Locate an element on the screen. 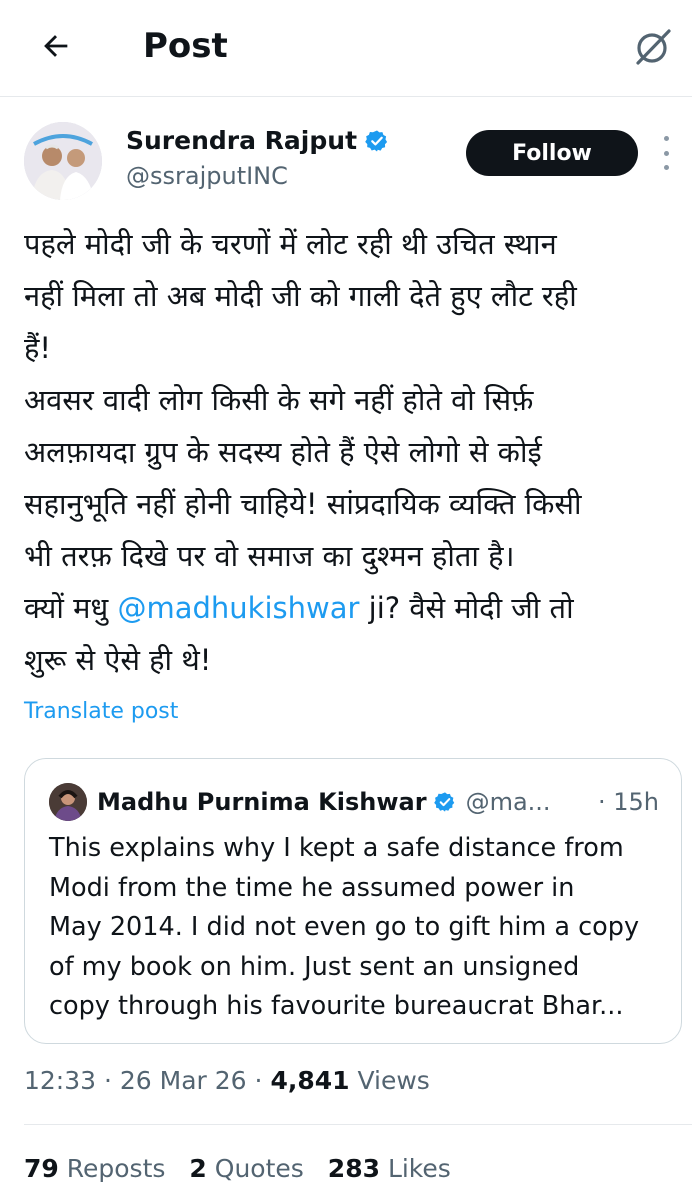 The width and height of the screenshot is (692, 1200). post-text-line: हैं! is located at coordinates (38, 348).